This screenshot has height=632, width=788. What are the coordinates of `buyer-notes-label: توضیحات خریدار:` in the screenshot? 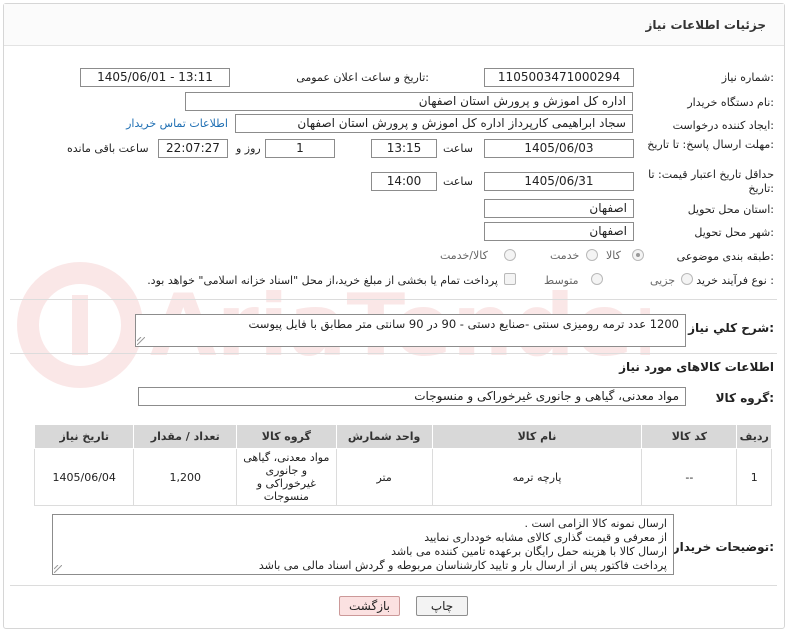 It's located at (723, 547).